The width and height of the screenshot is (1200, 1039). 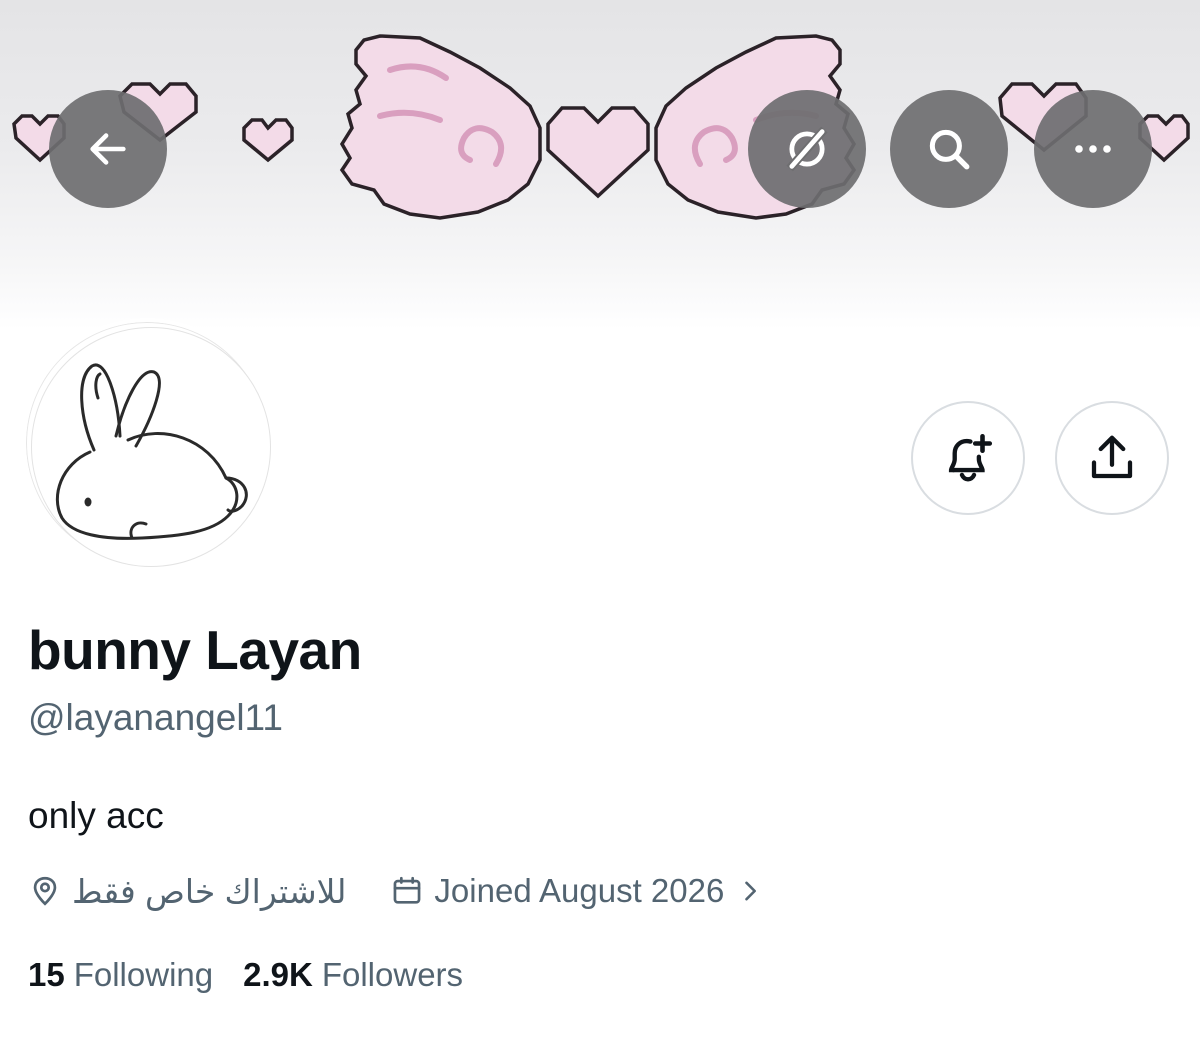 I want to click on search-button, so click(x=949, y=149).